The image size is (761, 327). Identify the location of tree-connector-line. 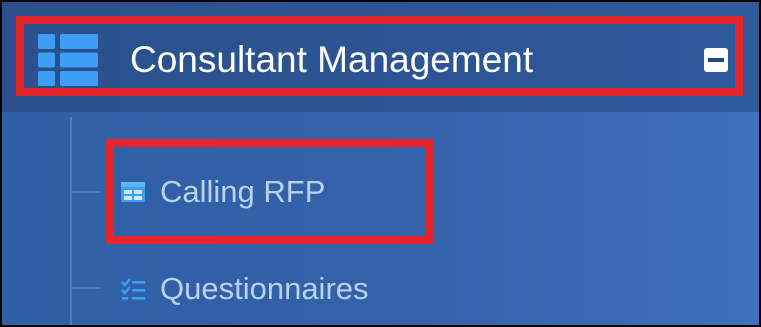
(71, 221).